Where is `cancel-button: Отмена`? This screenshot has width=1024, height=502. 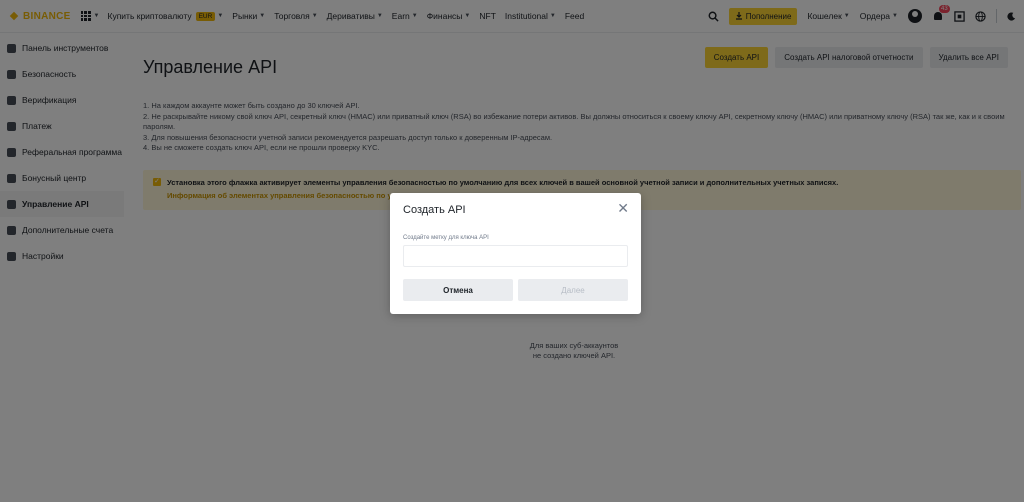 cancel-button: Отмена is located at coordinates (458, 290).